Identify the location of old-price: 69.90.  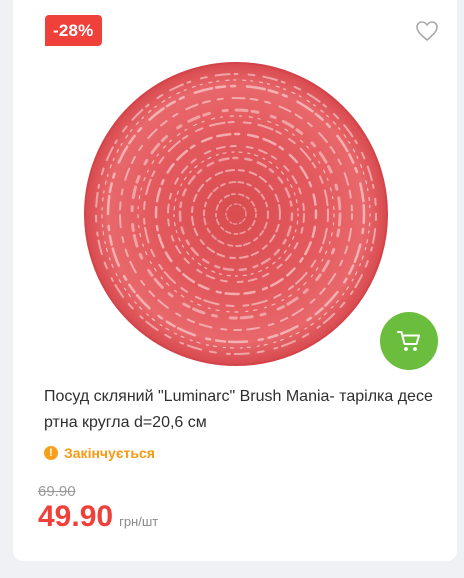
(57, 491).